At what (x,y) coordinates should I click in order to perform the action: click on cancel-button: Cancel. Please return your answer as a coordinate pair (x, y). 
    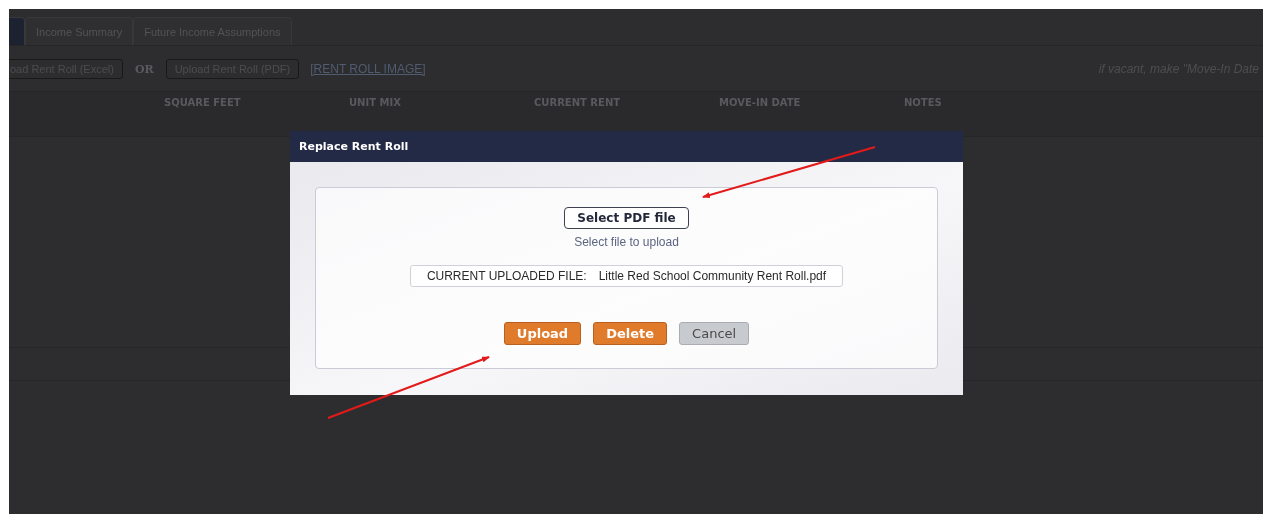
    Looking at the image, I should click on (714, 333).